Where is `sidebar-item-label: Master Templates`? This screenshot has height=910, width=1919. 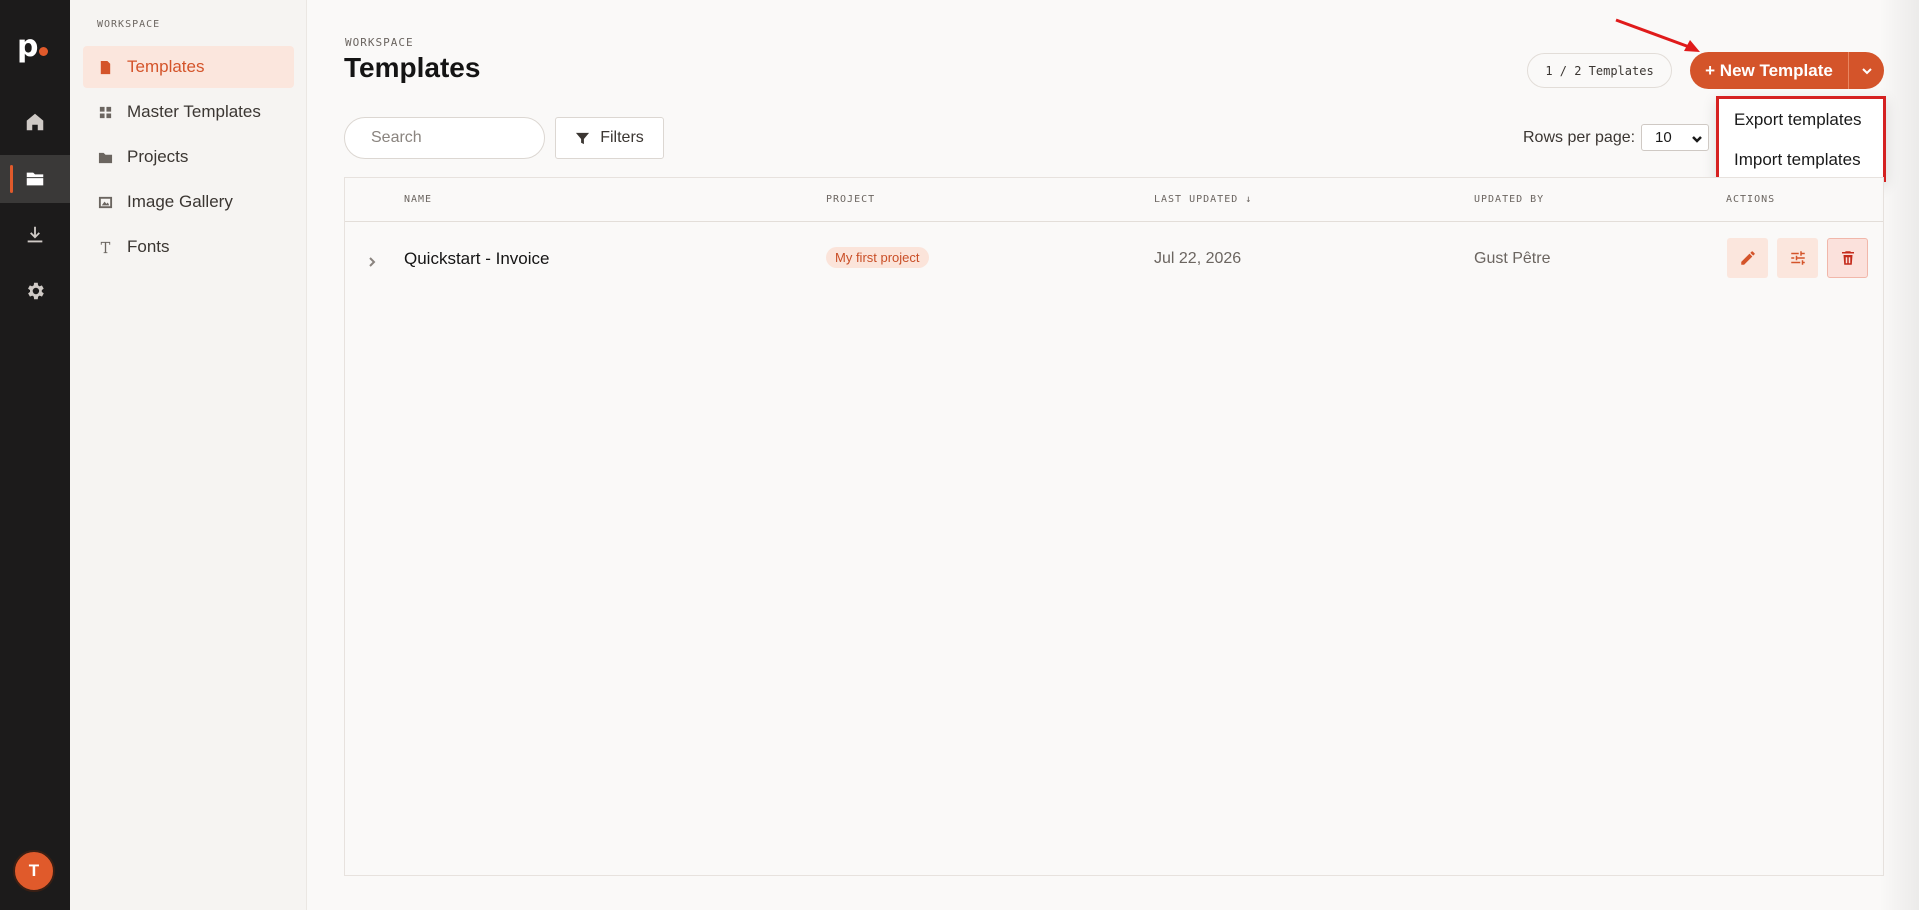
sidebar-item-label: Master Templates is located at coordinates (194, 111).